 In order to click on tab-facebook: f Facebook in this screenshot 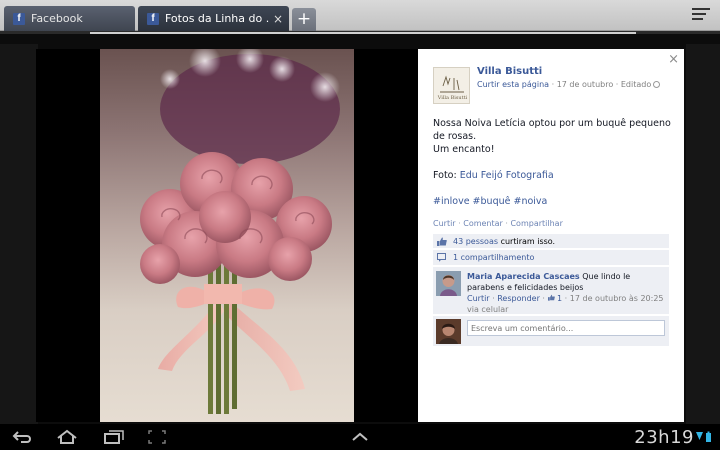, I will do `click(69, 18)`.